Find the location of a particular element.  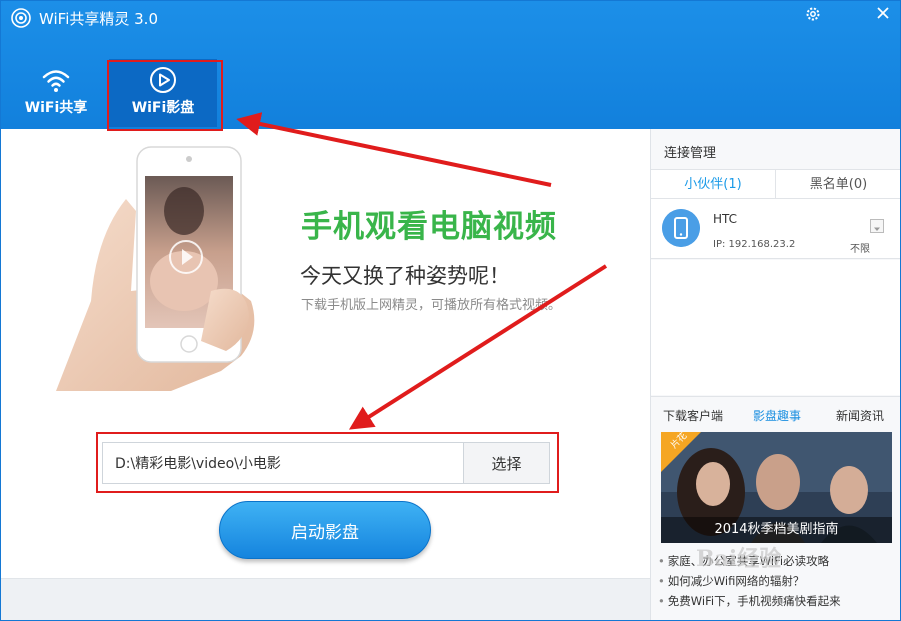

news-banner: 片花 2014秋季档美剧指南 is located at coordinates (776, 487).